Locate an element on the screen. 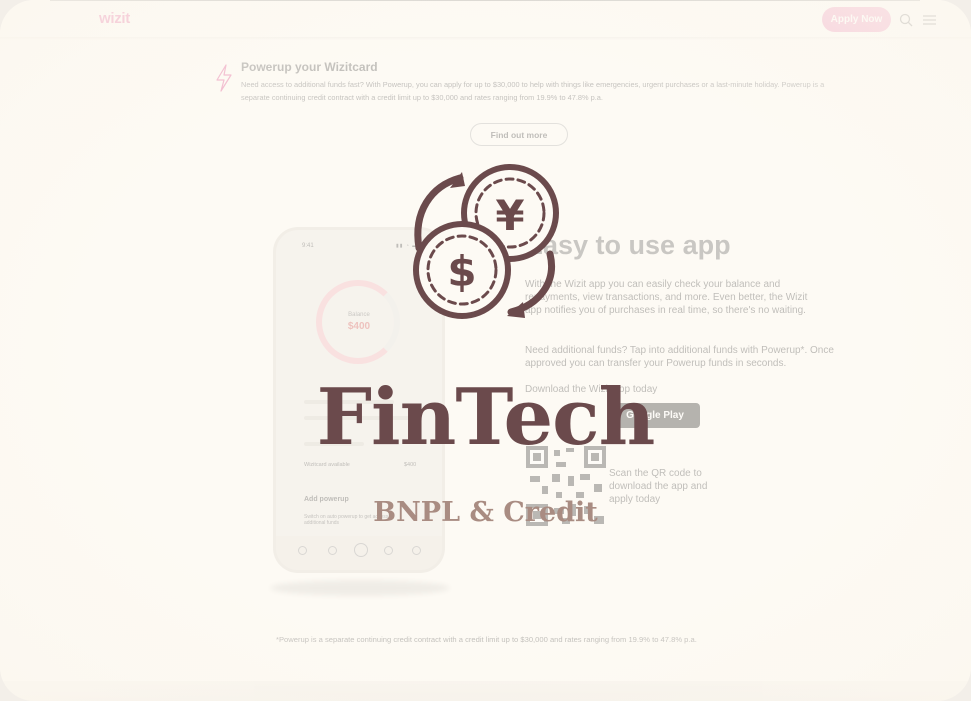 This screenshot has width=971, height=701. currency-exchange-icon: ¥ $ is located at coordinates (486, 241).